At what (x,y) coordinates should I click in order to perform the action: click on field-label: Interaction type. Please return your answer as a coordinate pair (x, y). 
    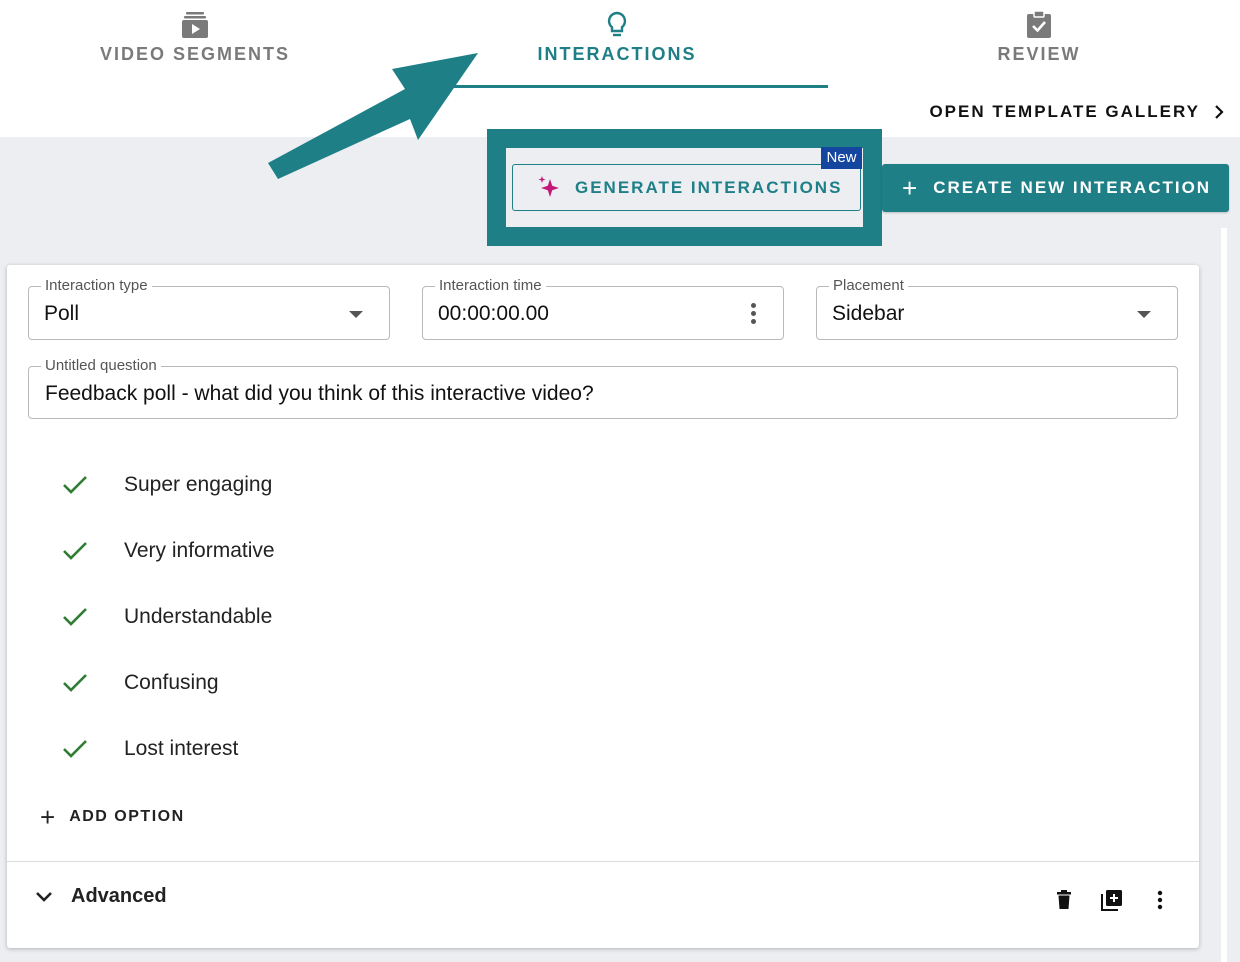
    Looking at the image, I should click on (96, 285).